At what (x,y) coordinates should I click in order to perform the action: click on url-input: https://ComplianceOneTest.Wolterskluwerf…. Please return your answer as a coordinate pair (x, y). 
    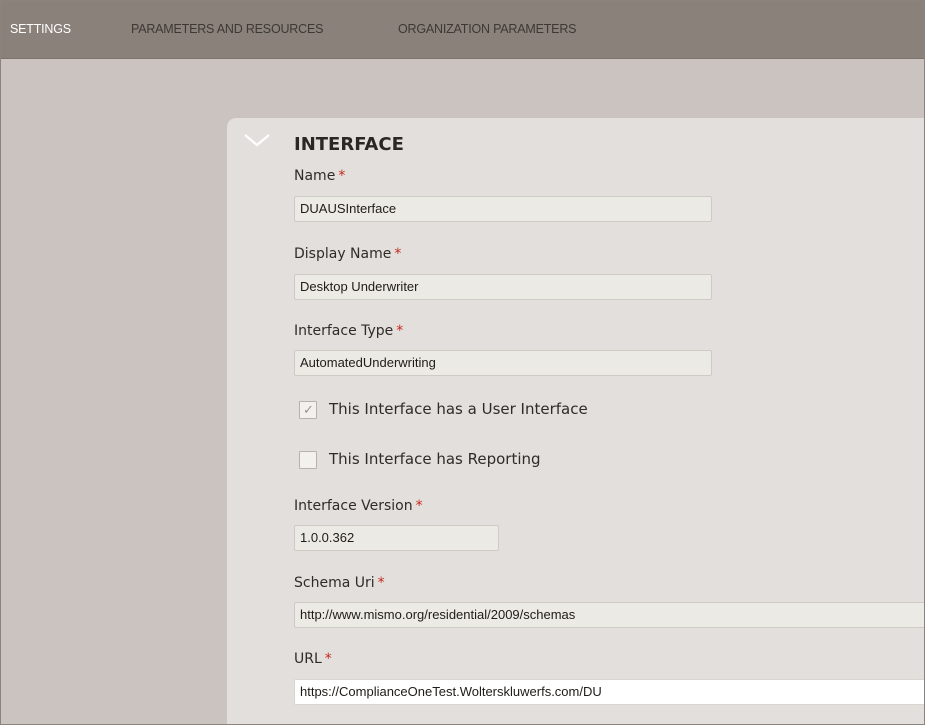
    Looking at the image, I should click on (609, 692).